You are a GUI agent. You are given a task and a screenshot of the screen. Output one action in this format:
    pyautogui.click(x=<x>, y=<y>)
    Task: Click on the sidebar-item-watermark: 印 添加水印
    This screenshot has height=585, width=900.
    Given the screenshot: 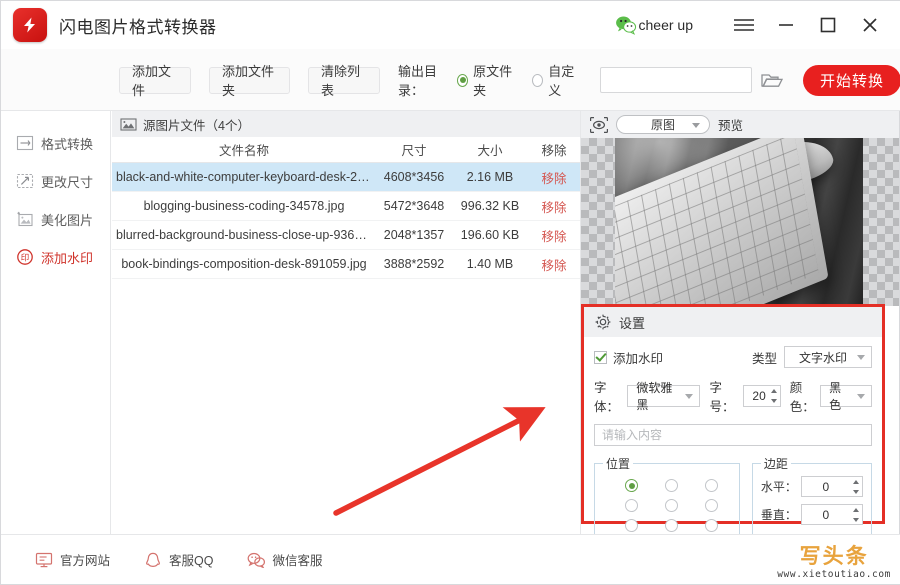 What is the action you would take?
    pyautogui.click(x=55, y=257)
    